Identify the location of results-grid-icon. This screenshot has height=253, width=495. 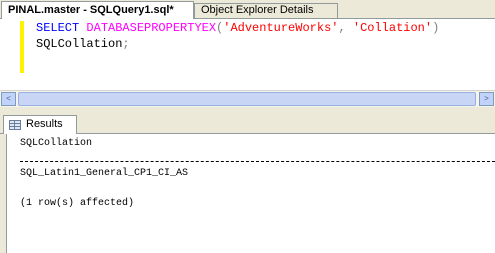
(15, 125).